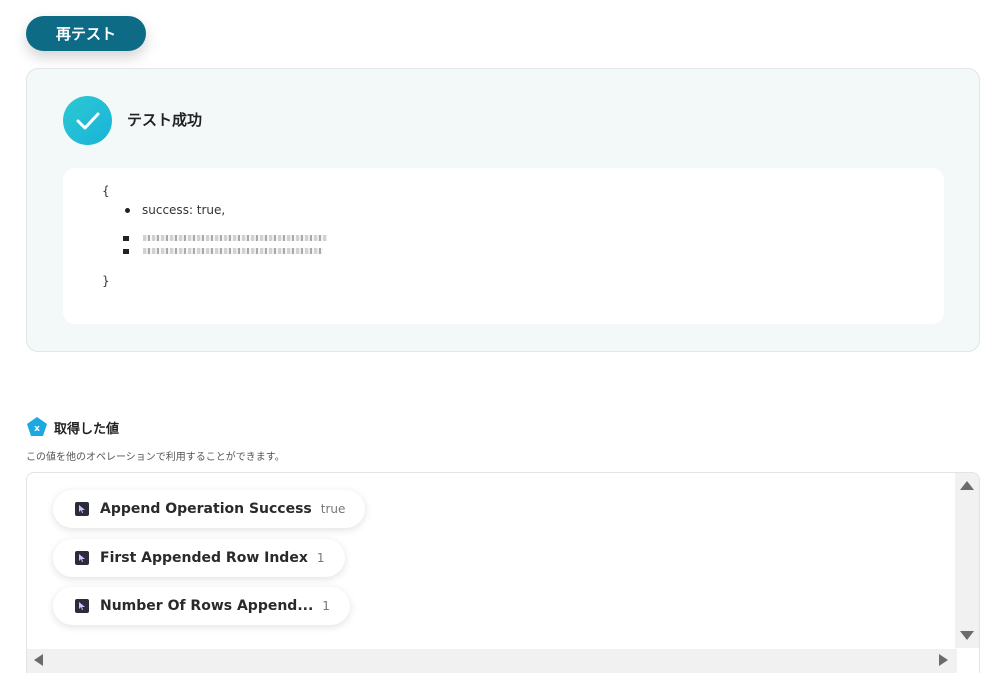  I want to click on scroll-left-arrow-icon, so click(38, 660).